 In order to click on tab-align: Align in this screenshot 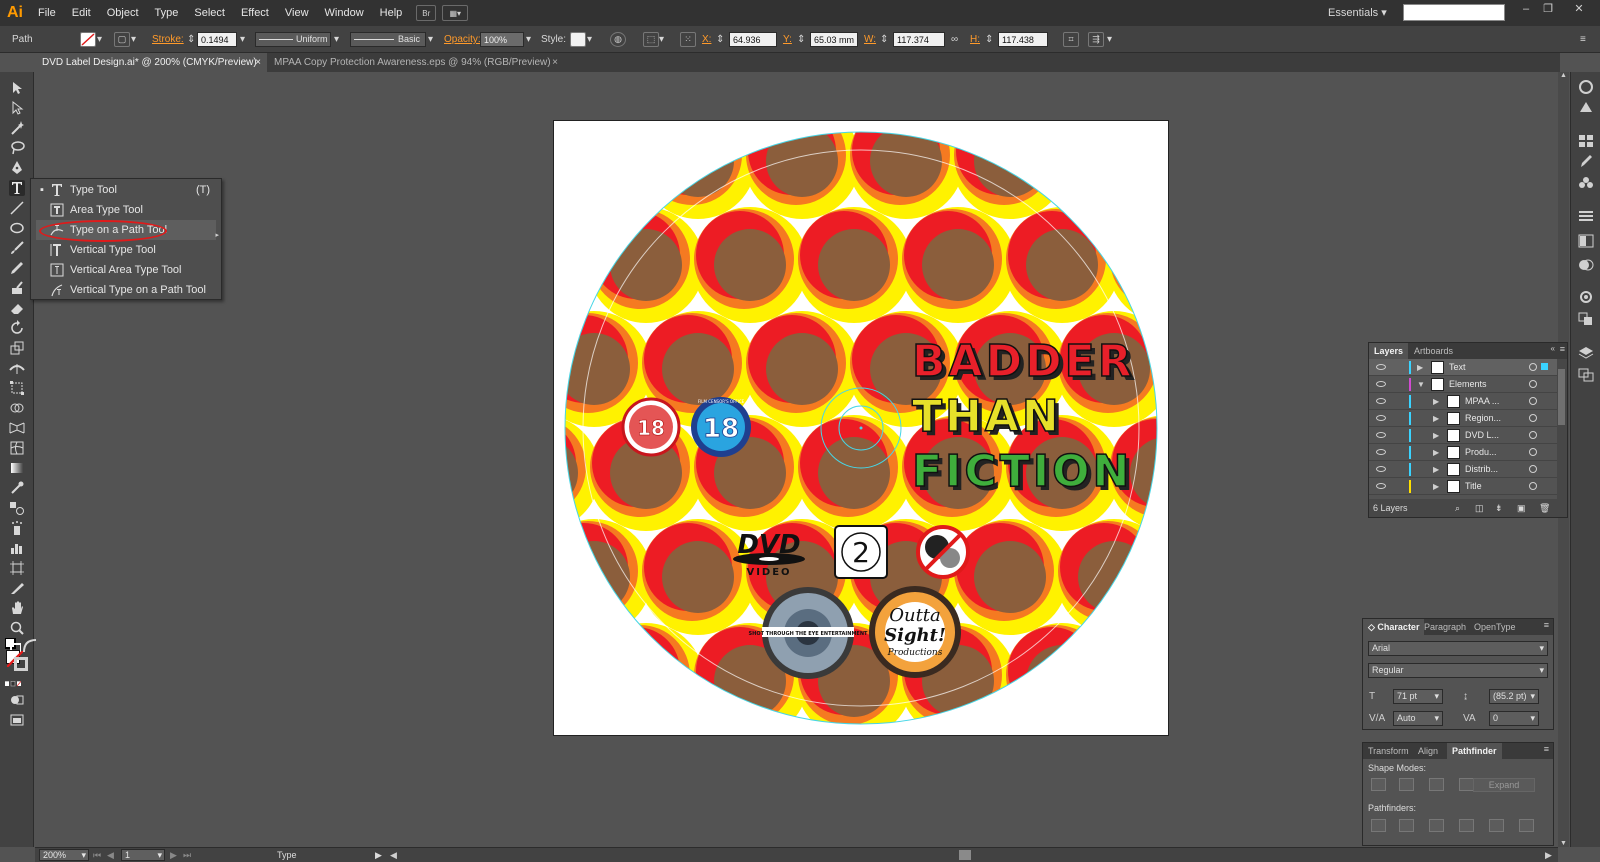, I will do `click(1428, 751)`.